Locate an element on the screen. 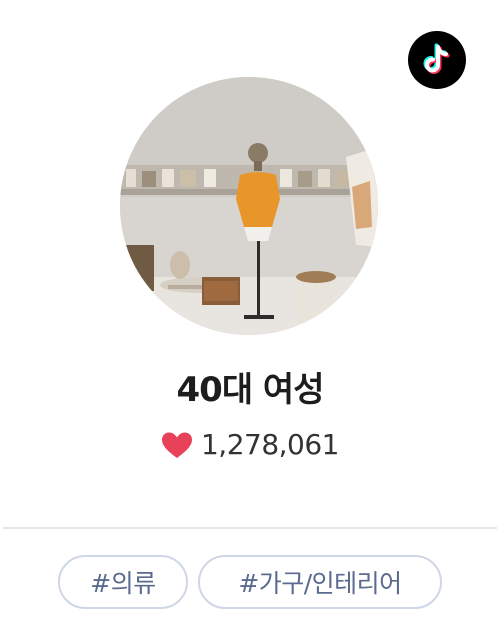 The width and height of the screenshot is (500, 640). heart-icon is located at coordinates (176, 445).